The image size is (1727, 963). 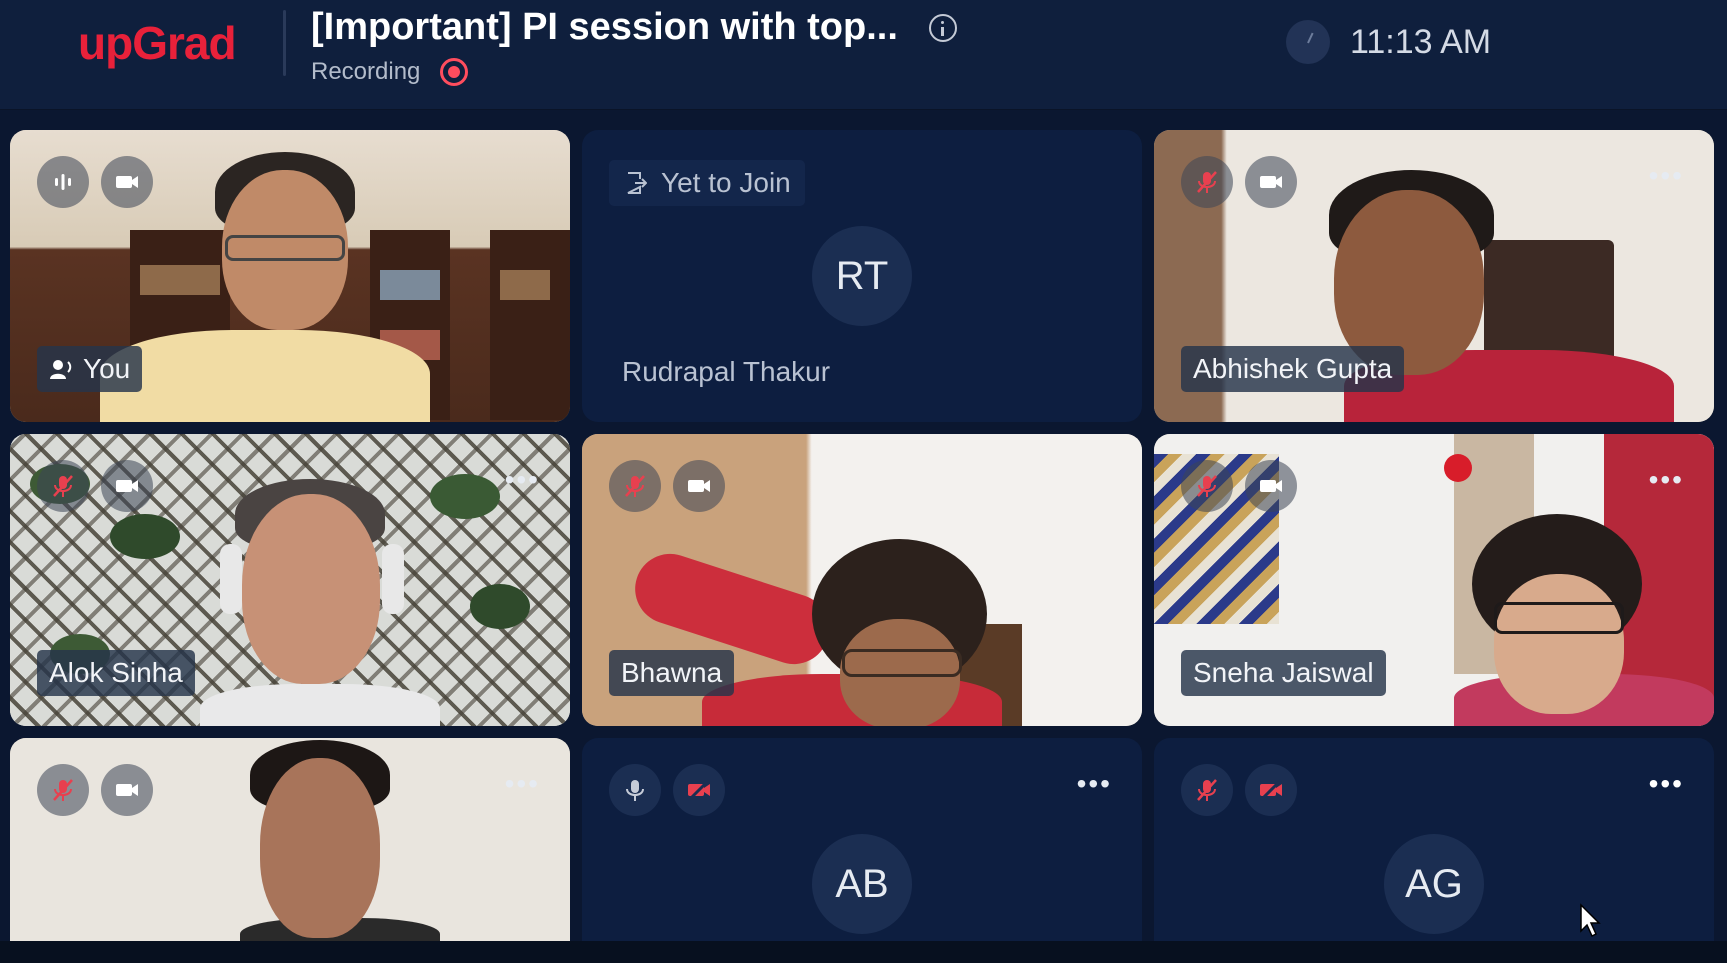 I want to click on speaking-mic-button, so click(x=63, y=182).